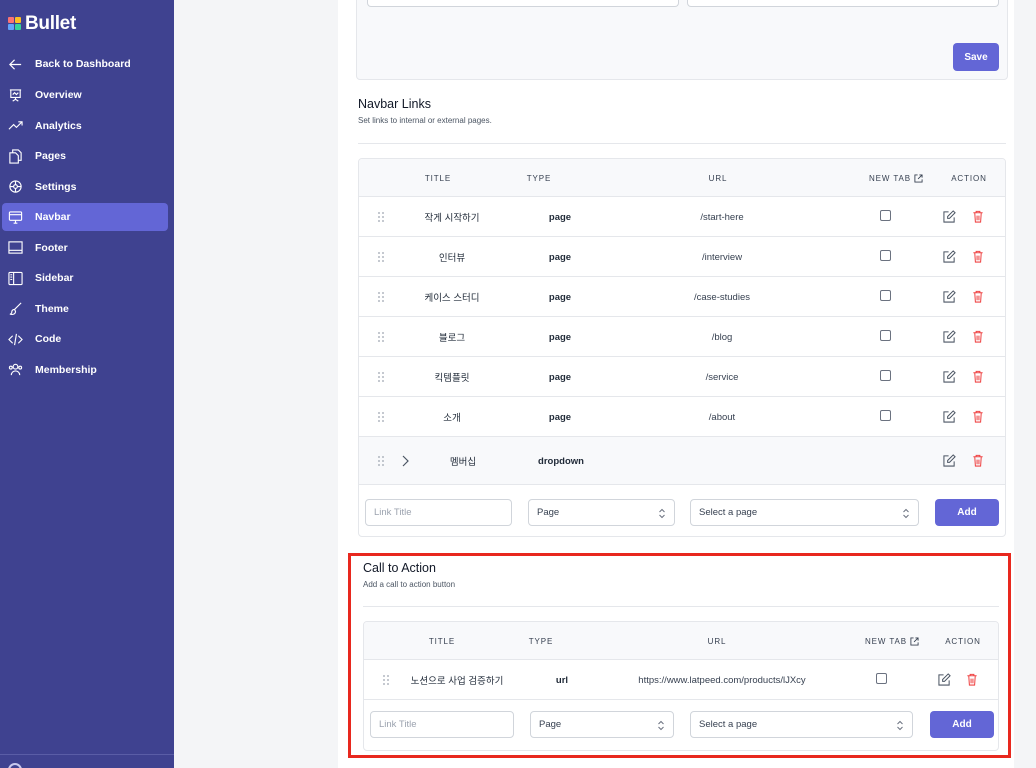 This screenshot has width=1036, height=768. What do you see at coordinates (457, 681) in the screenshot?
I see `row-title: 노션으로 사업 검증하기` at bounding box center [457, 681].